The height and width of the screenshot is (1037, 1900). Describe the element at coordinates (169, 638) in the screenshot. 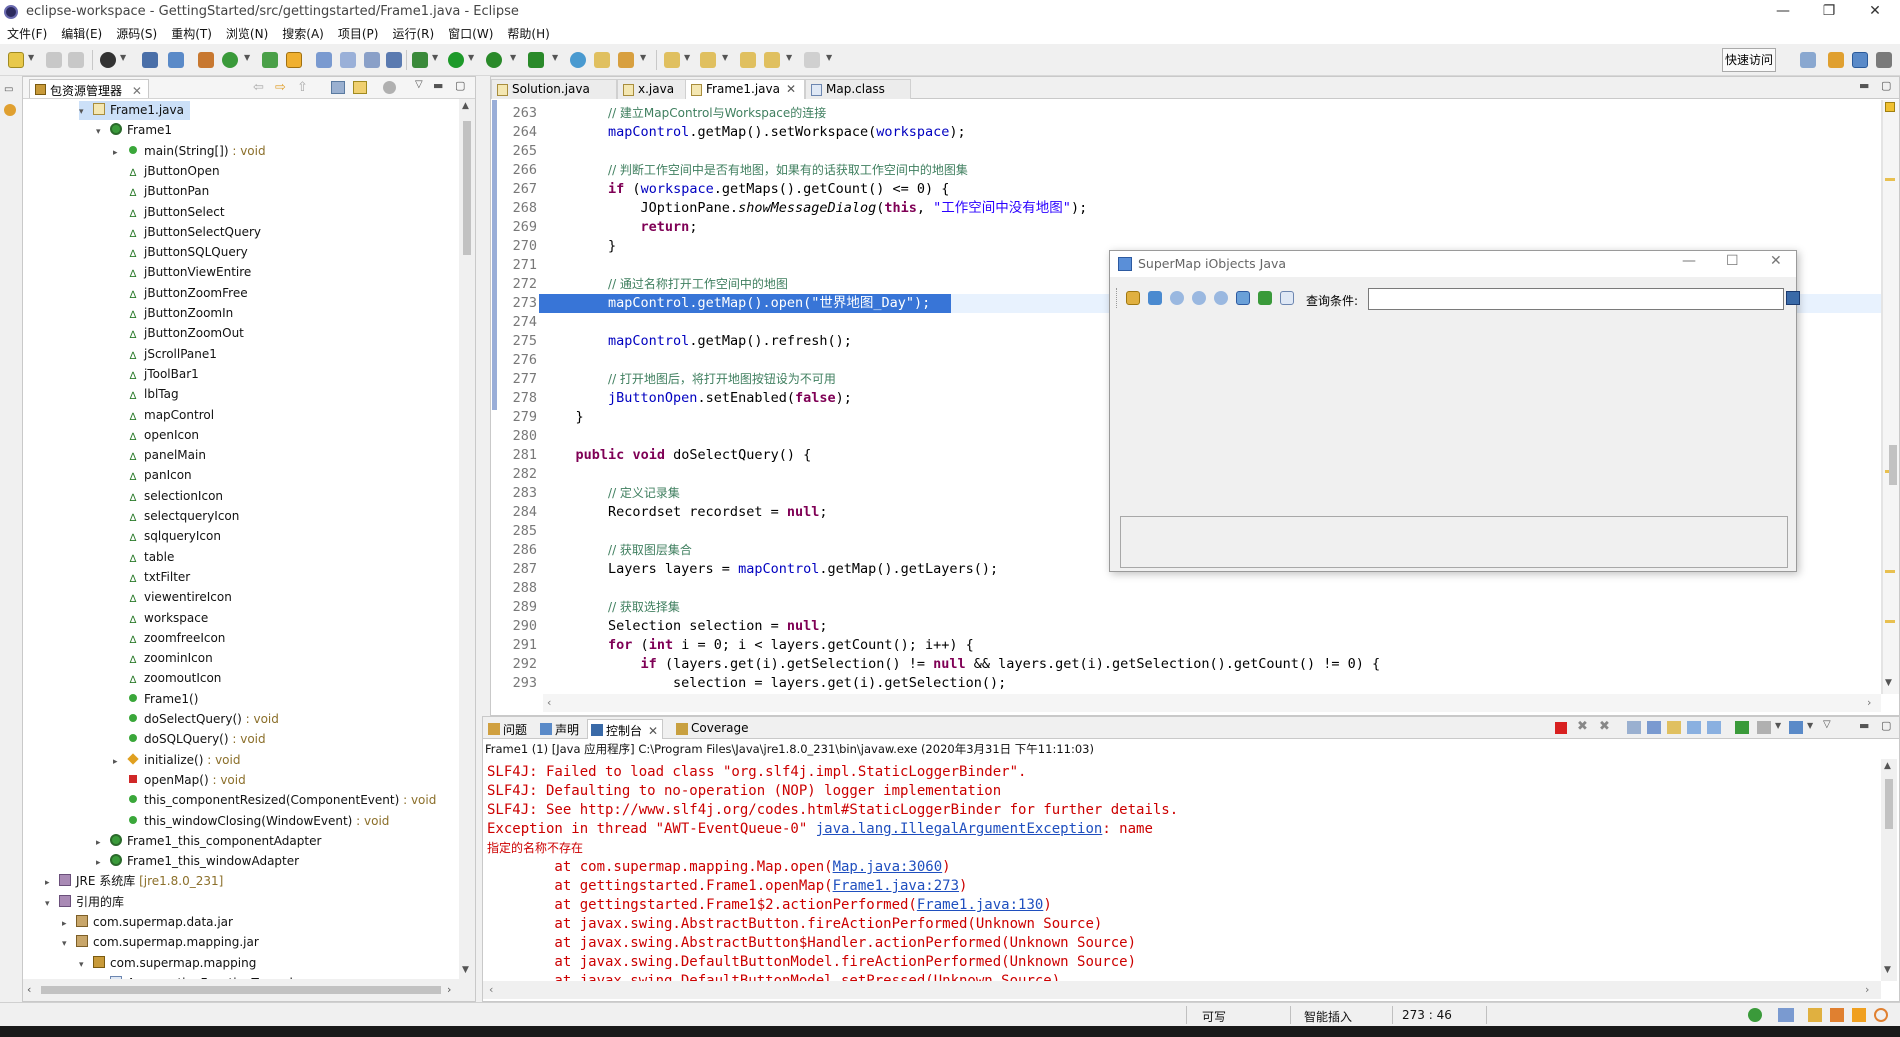

I see `tree-item: ∆ zoomfreeIcon` at that location.